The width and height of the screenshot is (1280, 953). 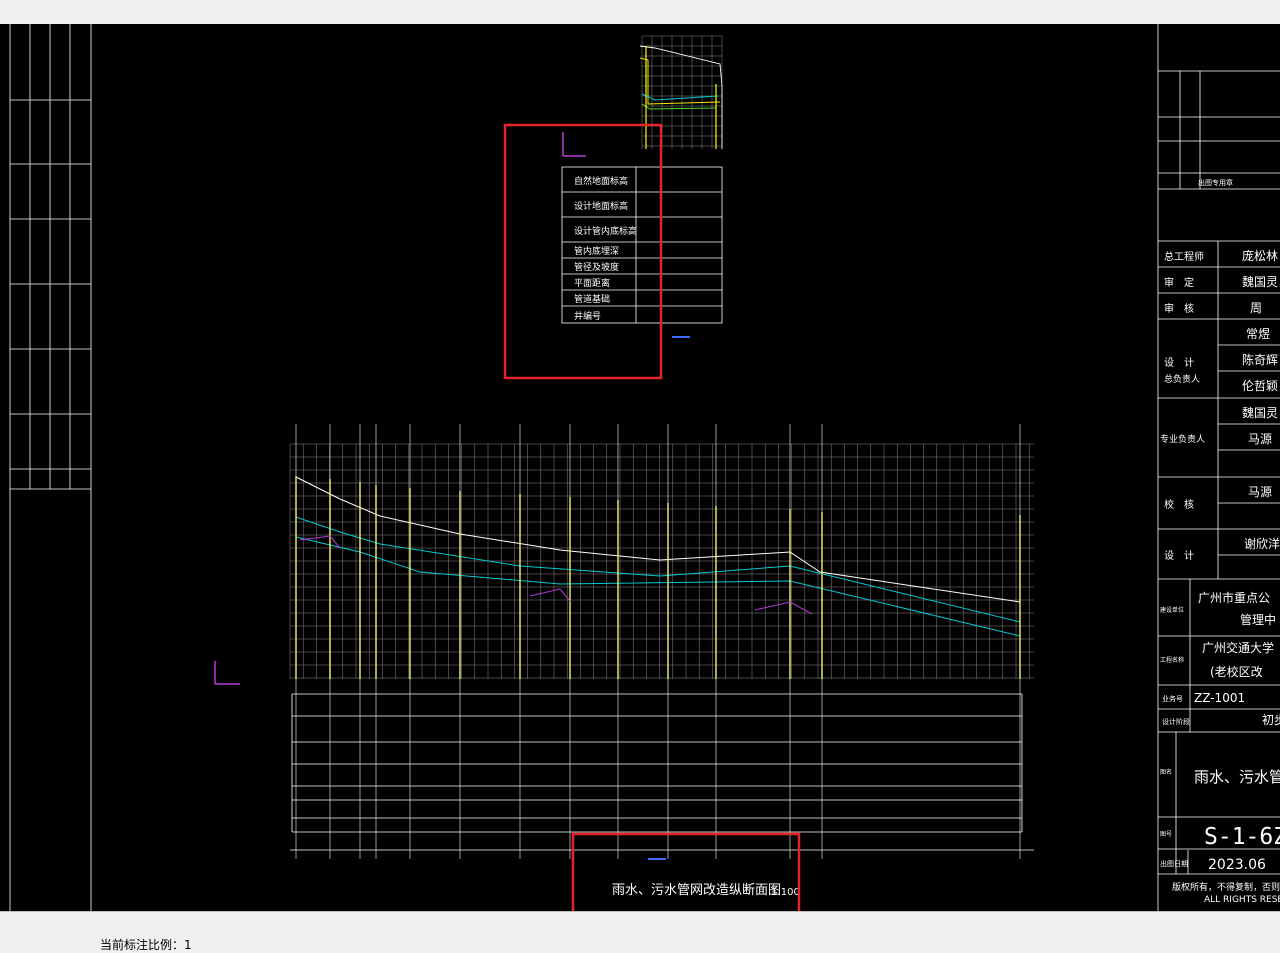 What do you see at coordinates (605, 231) in the screenshot?
I see `legend-row-label: 设计管内底标高` at bounding box center [605, 231].